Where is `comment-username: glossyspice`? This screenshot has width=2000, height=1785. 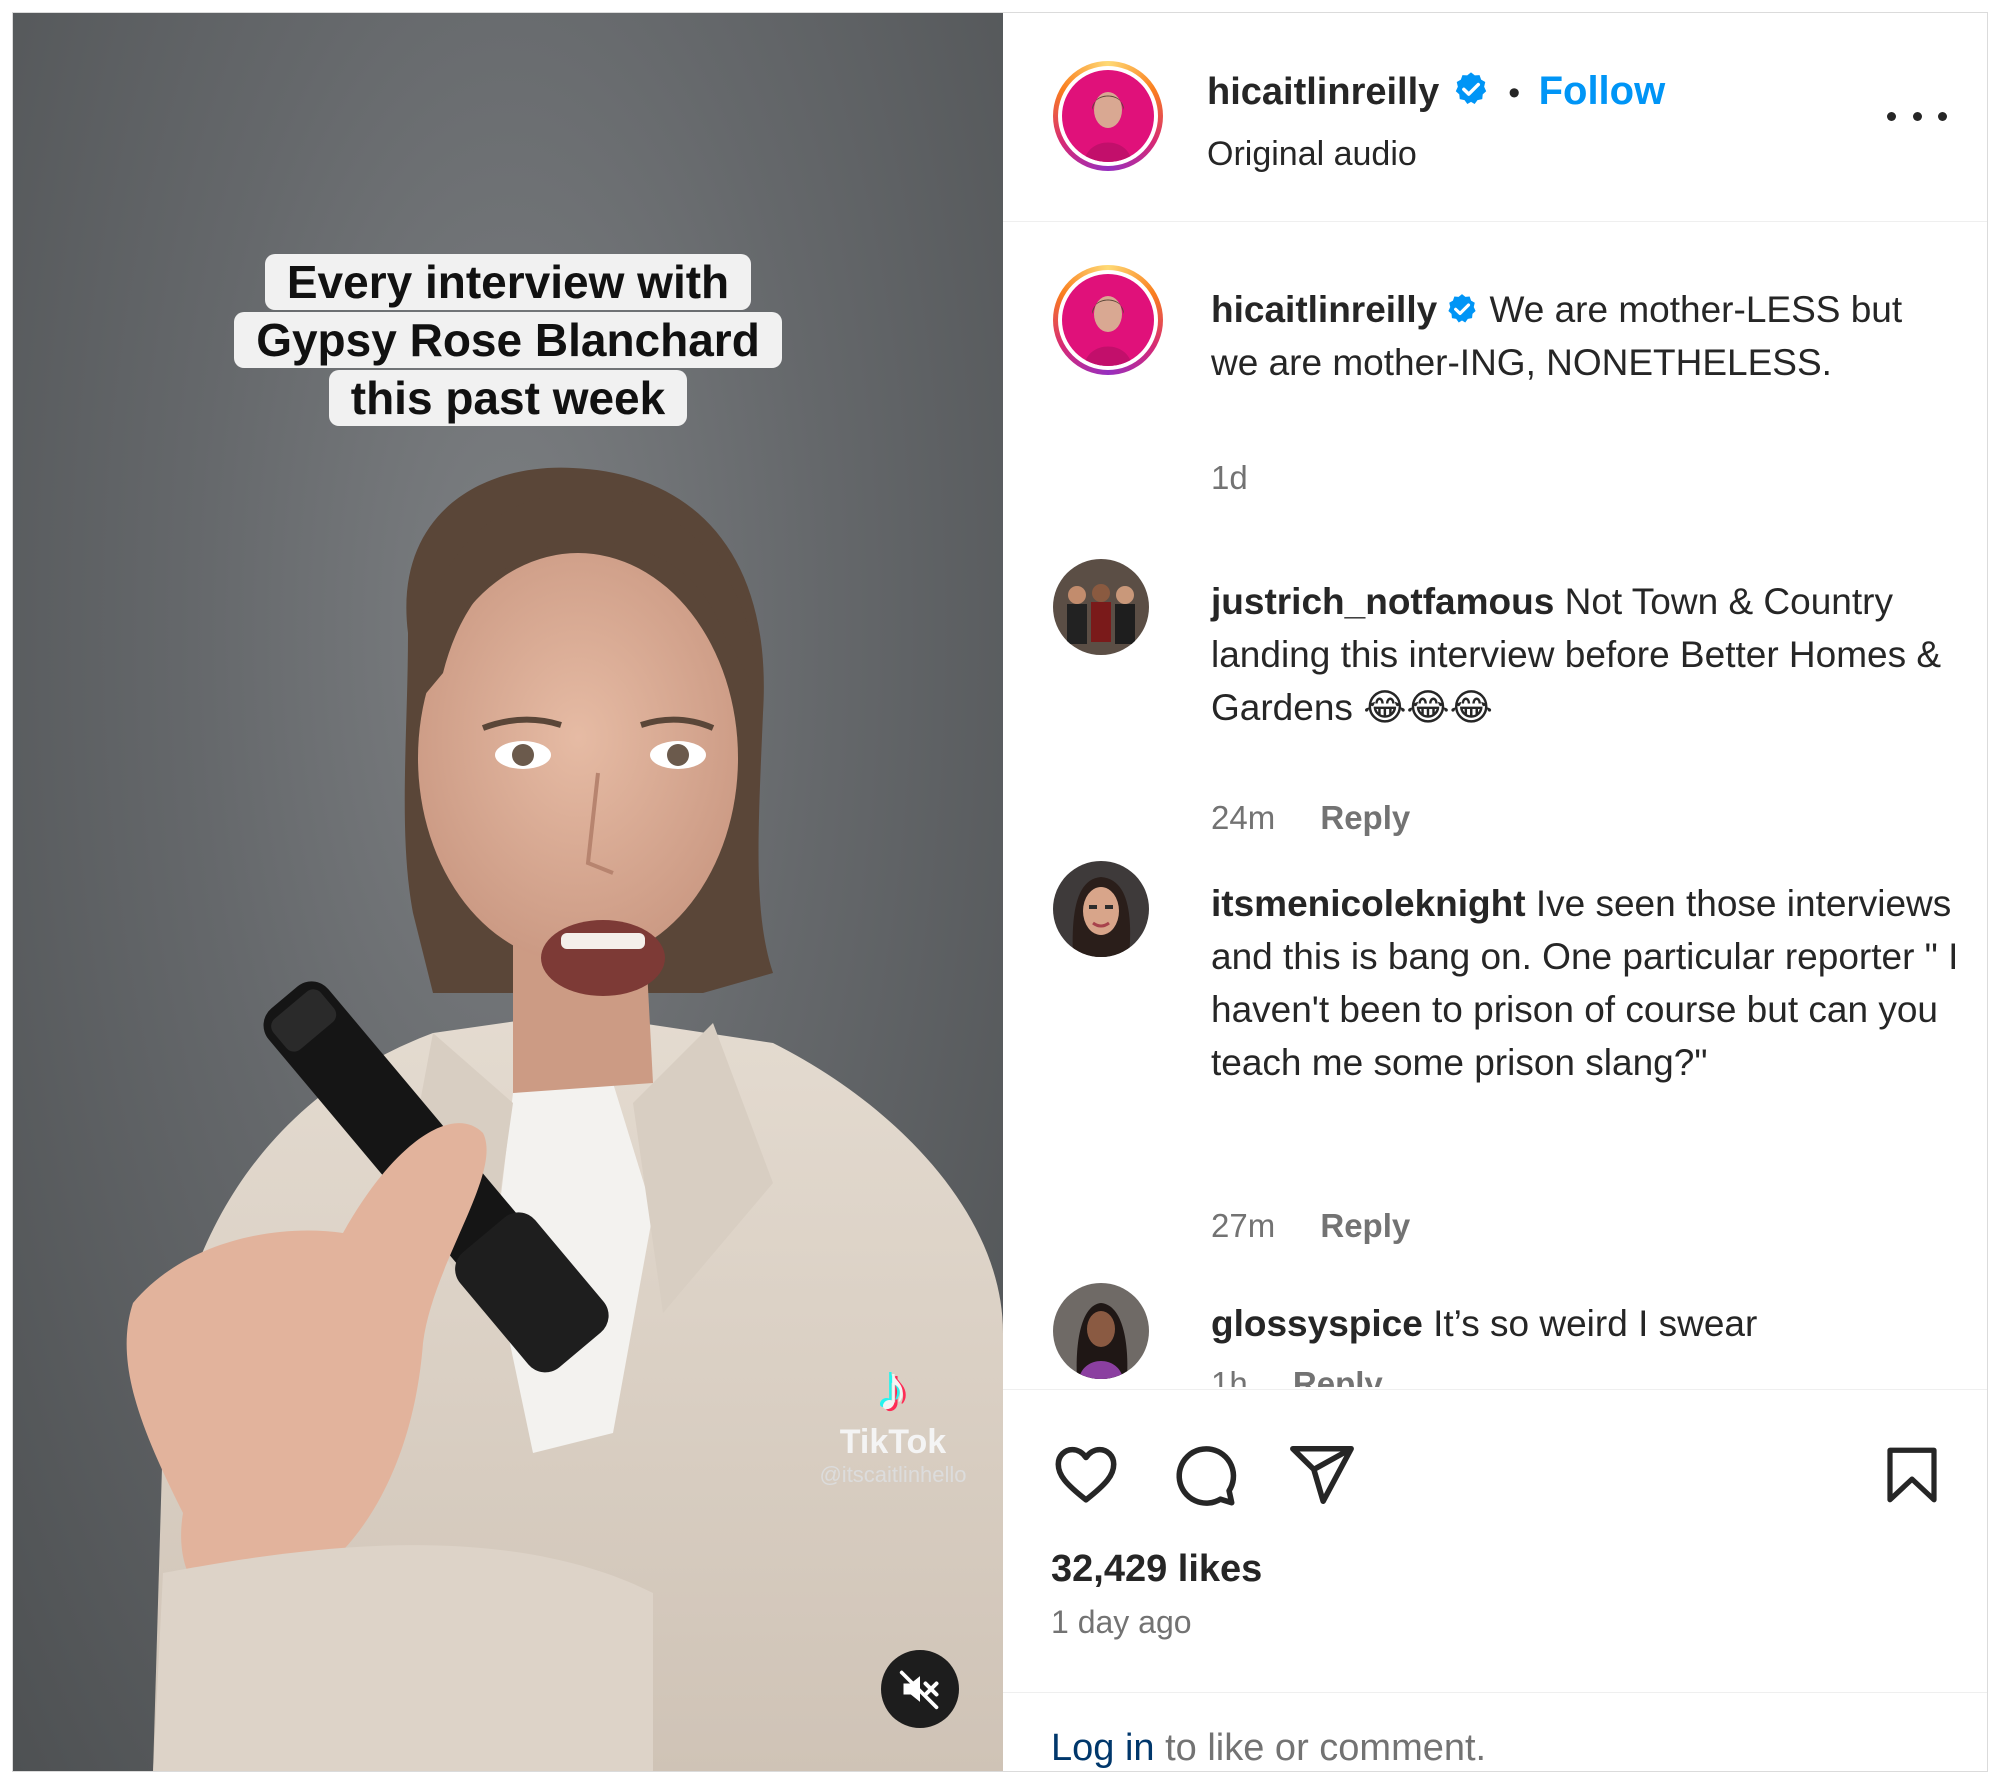 comment-username: glossyspice is located at coordinates (1317, 1323).